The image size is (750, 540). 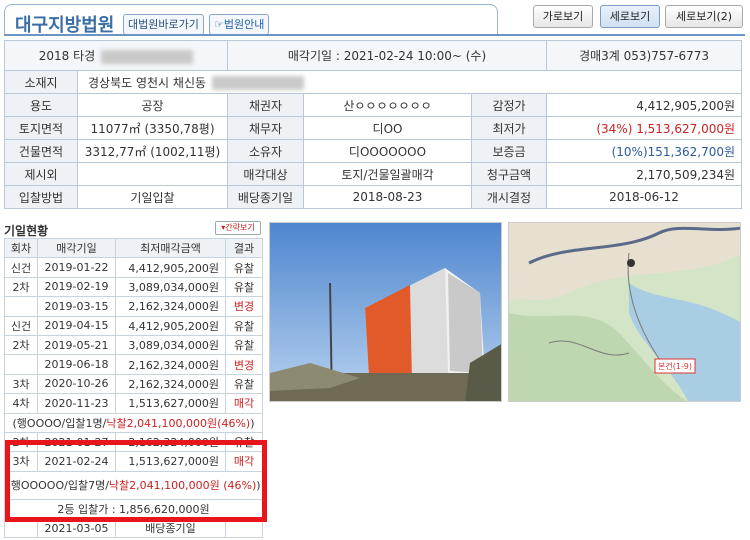 I want to click on guide-icon: ☞, so click(x=219, y=24).